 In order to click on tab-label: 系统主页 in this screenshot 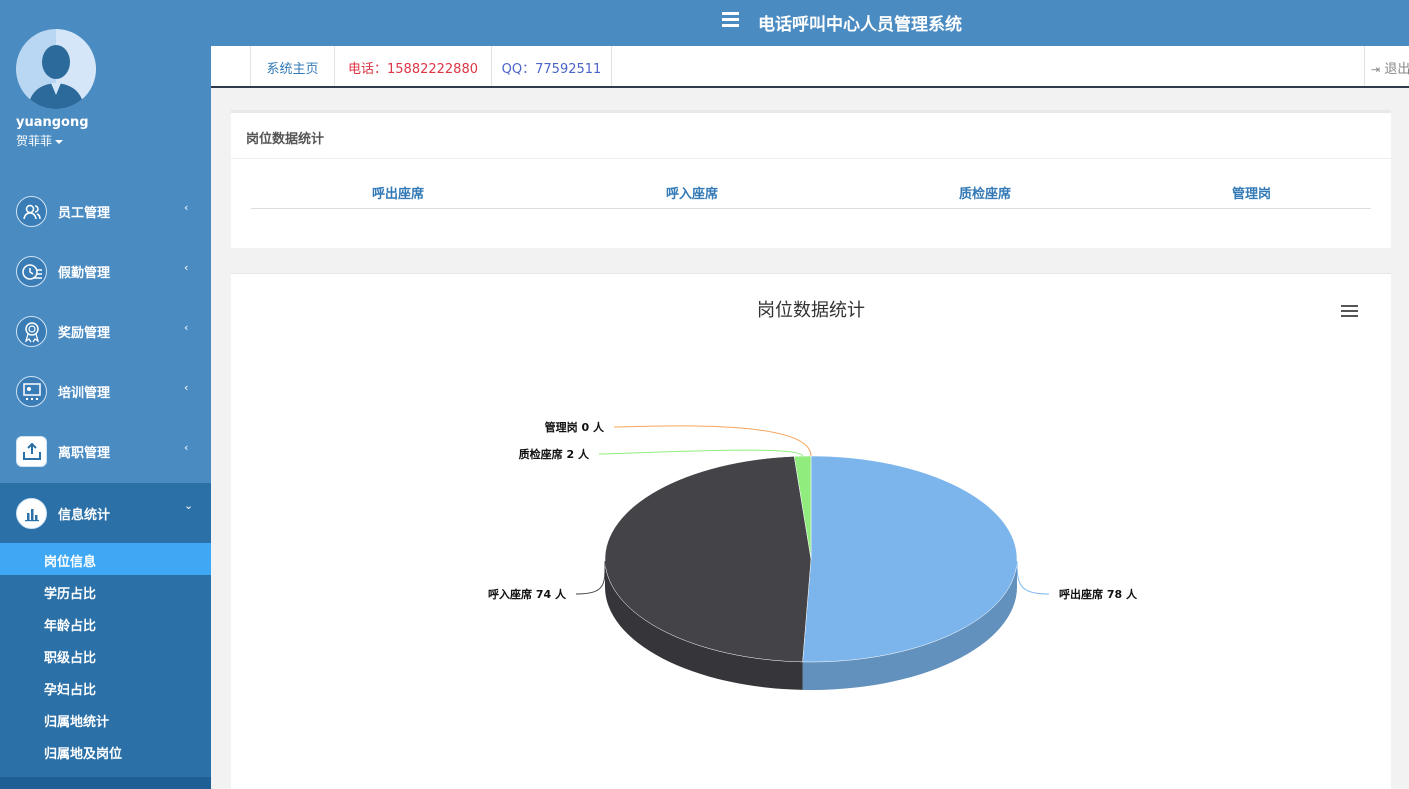, I will do `click(292, 69)`.